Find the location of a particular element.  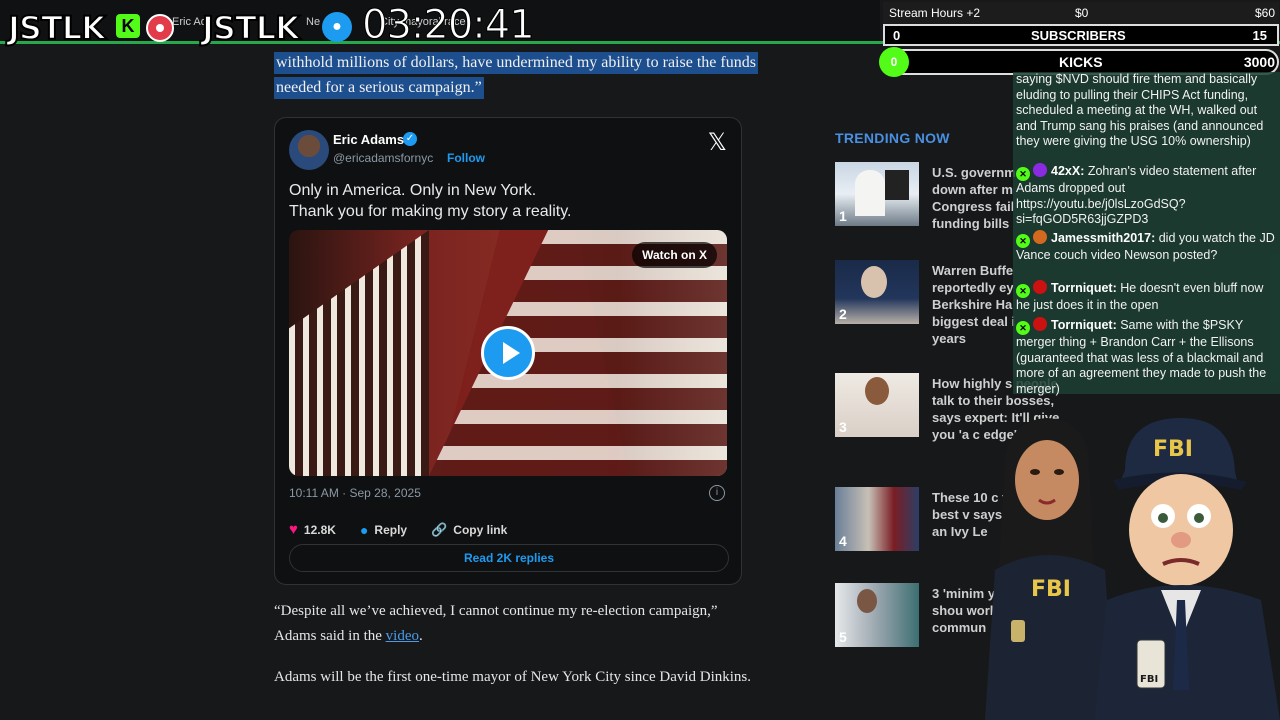

info-icon: i is located at coordinates (717, 493).